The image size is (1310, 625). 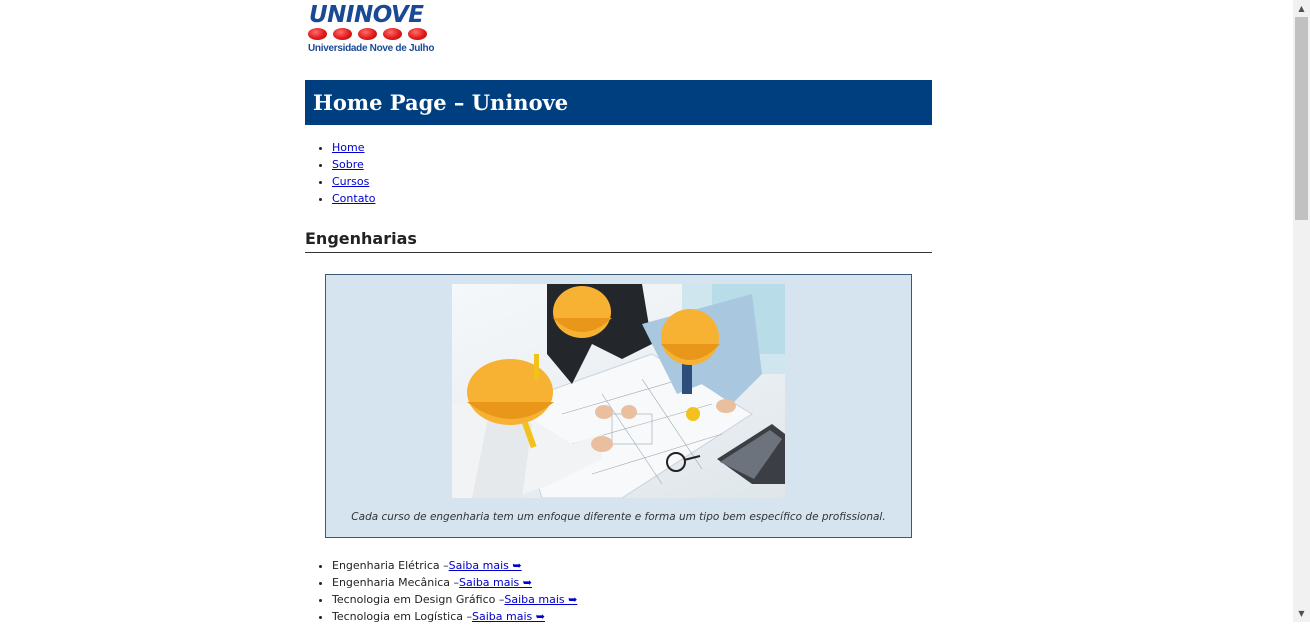 I want to click on nav-link-sobre: Sobre, so click(x=348, y=164).